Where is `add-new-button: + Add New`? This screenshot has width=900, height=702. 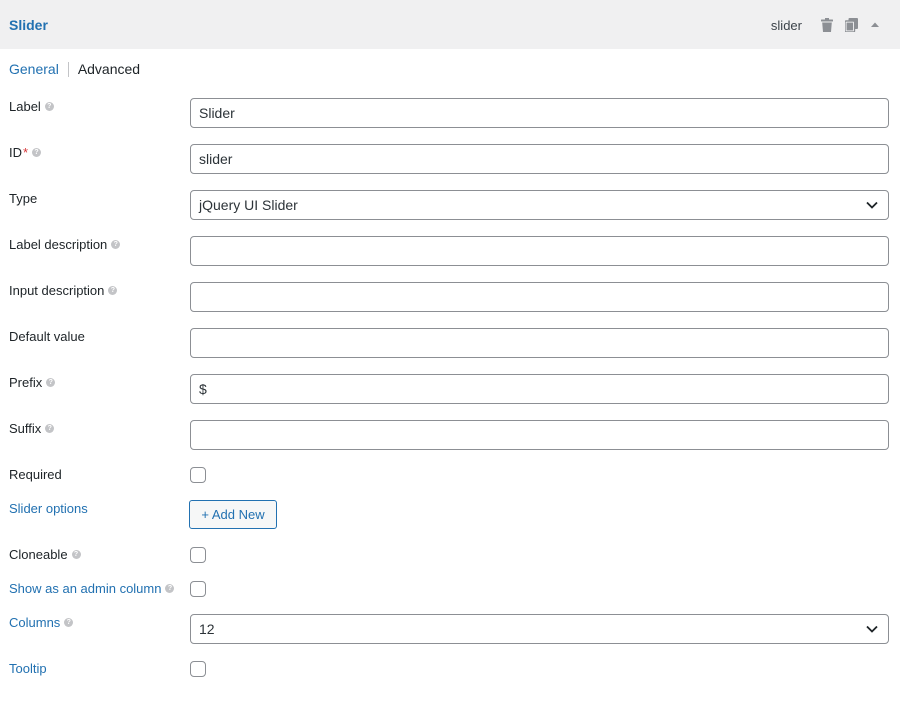 add-new-button: + Add New is located at coordinates (233, 514).